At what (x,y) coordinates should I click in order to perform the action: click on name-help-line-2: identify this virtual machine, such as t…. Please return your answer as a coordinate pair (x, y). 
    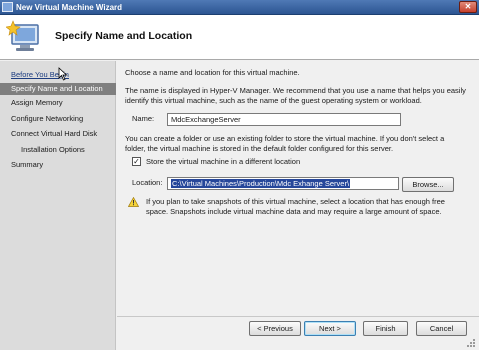
    Looking at the image, I should click on (273, 100).